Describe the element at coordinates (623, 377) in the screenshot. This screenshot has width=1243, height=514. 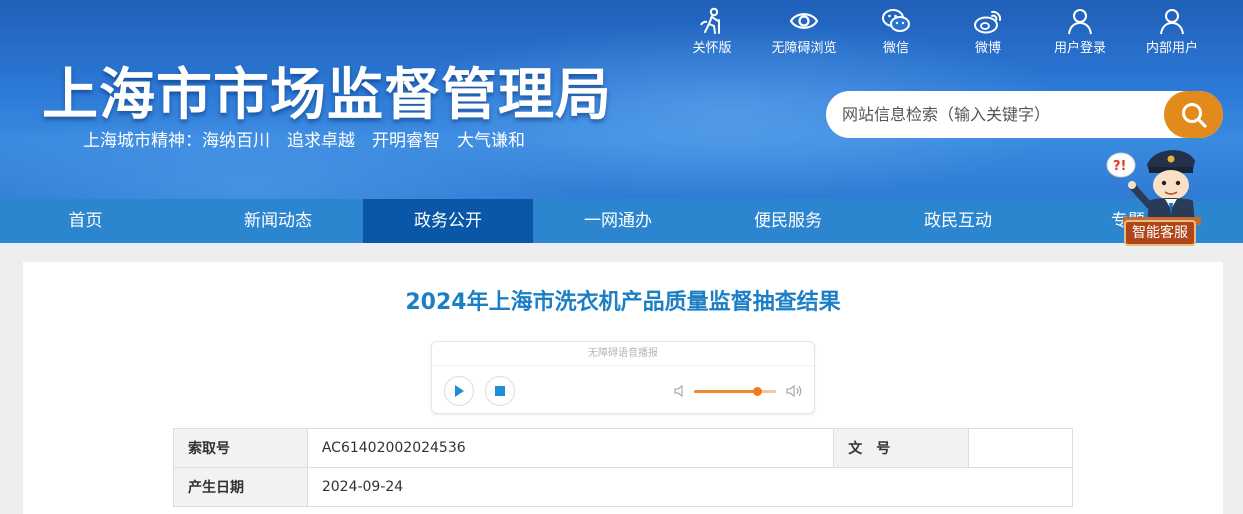
I see `audio-player: 无障碍语音播报` at that location.